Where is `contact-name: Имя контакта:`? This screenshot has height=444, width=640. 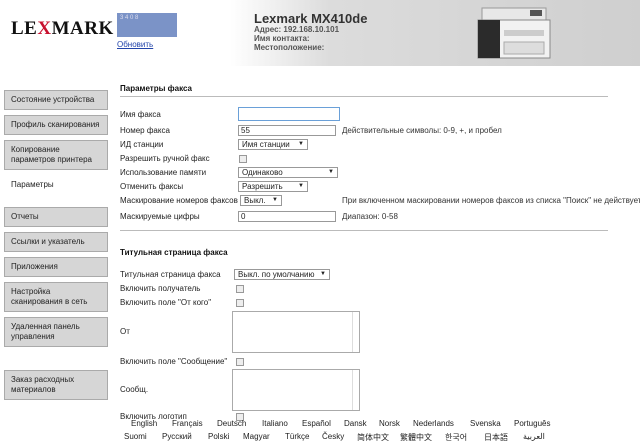
contact-name: Имя контакта: is located at coordinates (282, 38).